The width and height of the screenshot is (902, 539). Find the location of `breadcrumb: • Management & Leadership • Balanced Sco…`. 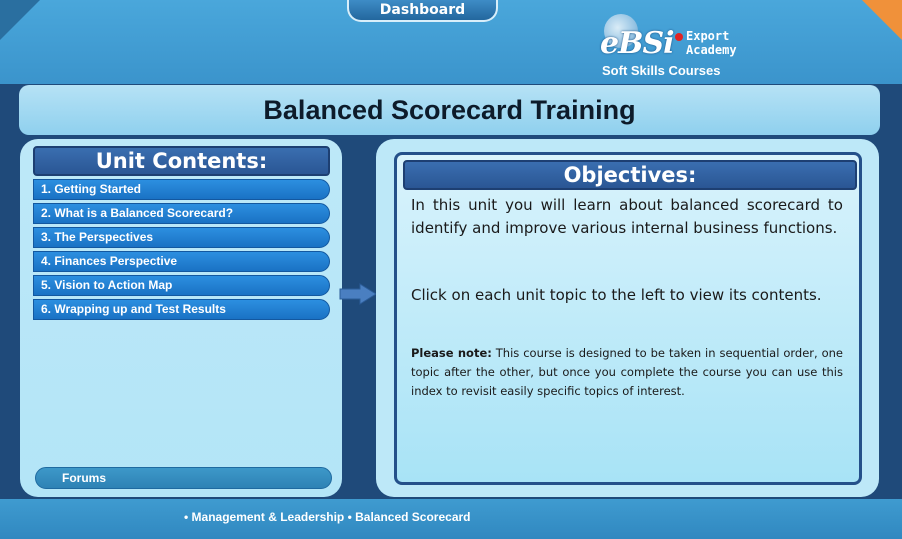

breadcrumb: • Management & Leadership • Balanced Sco… is located at coordinates (327, 517).